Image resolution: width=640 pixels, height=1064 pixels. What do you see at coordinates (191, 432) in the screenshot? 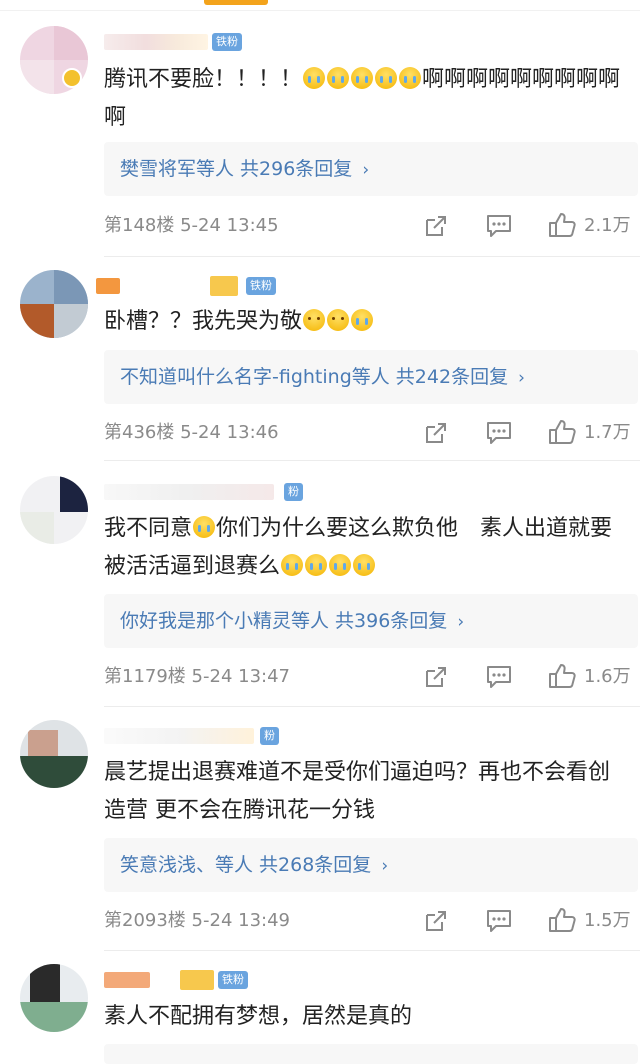
I see `comment-meta: 第436楼 5-24 13:46` at bounding box center [191, 432].